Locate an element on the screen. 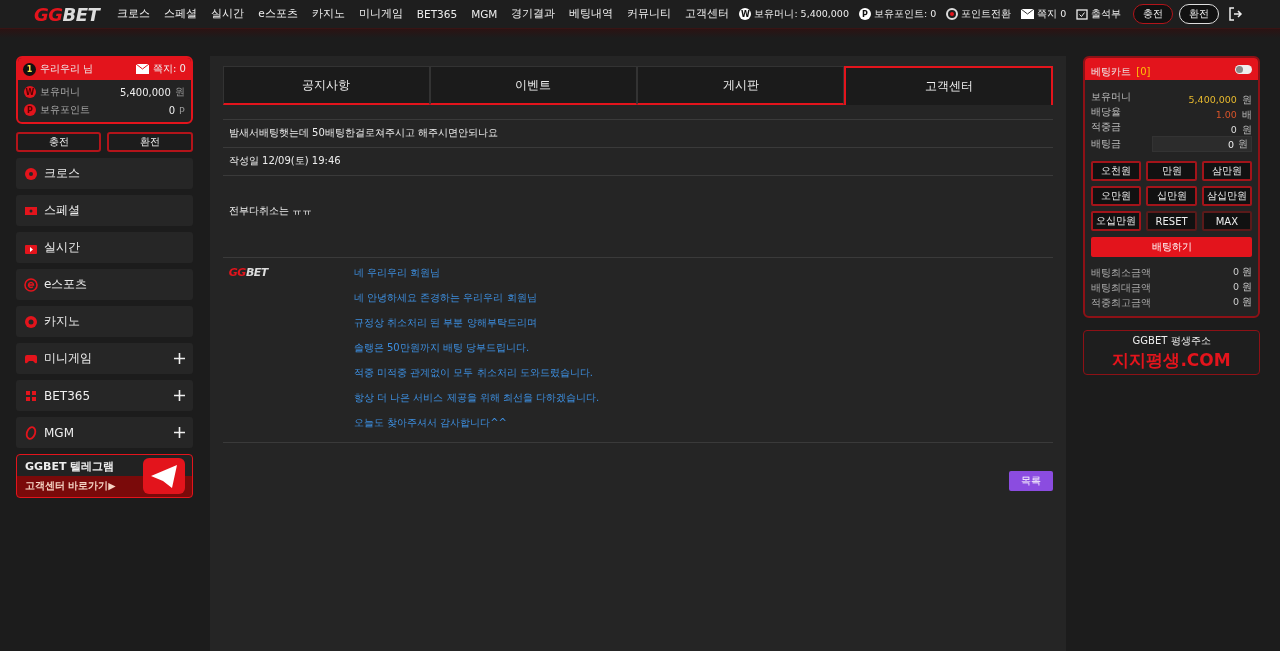 The width and height of the screenshot is (1280, 651). tab: 게시판 is located at coordinates (741, 85).